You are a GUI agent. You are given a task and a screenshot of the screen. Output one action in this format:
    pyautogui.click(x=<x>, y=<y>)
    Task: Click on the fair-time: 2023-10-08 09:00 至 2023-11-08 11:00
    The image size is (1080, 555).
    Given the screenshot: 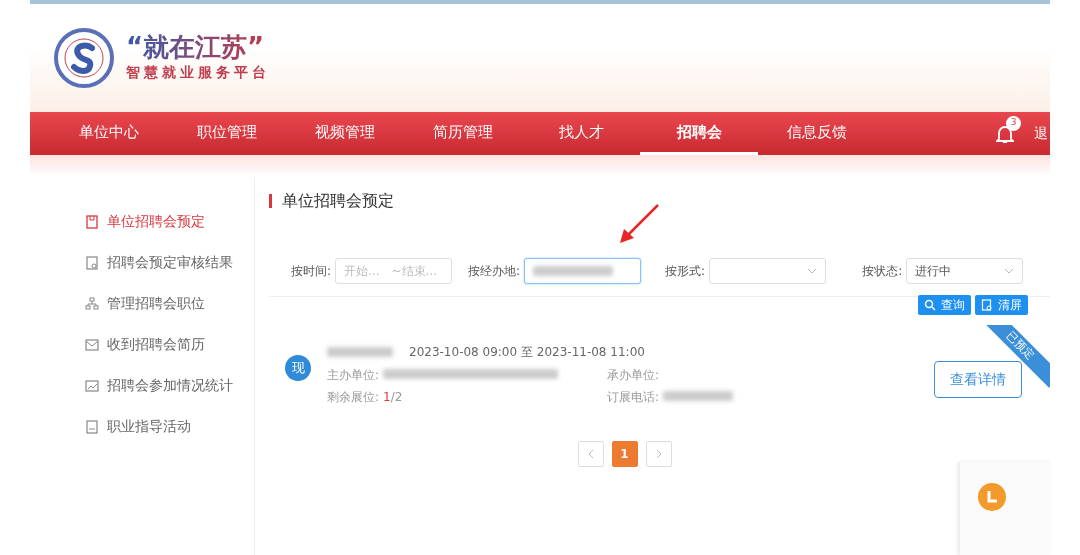 What is the action you would take?
    pyautogui.click(x=527, y=352)
    